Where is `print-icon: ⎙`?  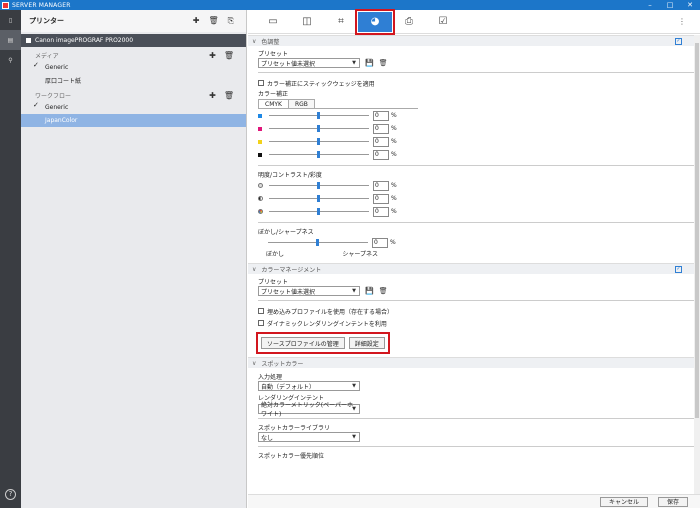
print-icon: ⎙ is located at coordinates (409, 21).